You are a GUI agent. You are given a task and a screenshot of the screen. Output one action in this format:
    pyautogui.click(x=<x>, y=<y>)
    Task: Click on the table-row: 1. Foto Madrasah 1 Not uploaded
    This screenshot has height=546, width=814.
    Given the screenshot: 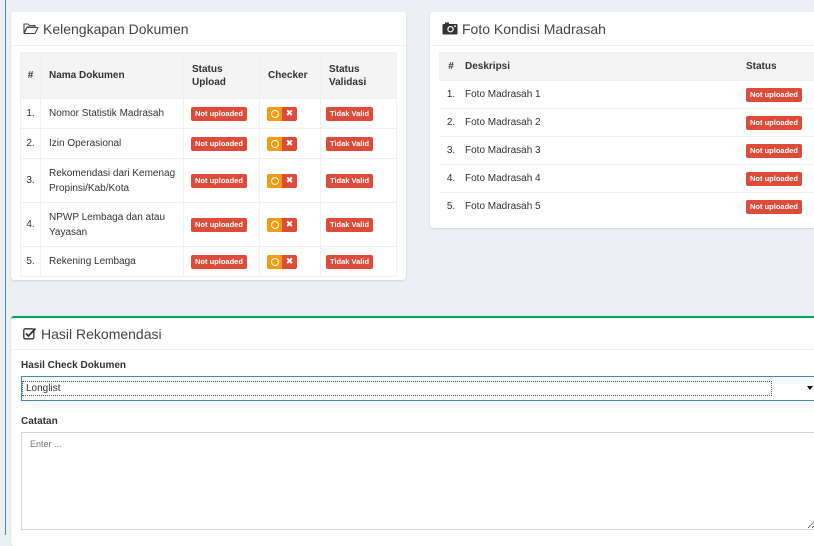 What is the action you would take?
    pyautogui.click(x=626, y=94)
    